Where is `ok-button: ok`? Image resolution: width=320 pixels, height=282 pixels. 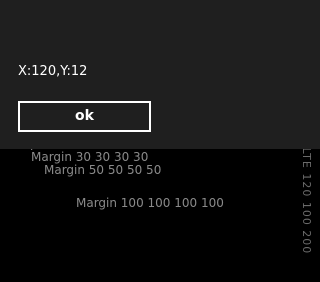 ok-button: ok is located at coordinates (84, 116).